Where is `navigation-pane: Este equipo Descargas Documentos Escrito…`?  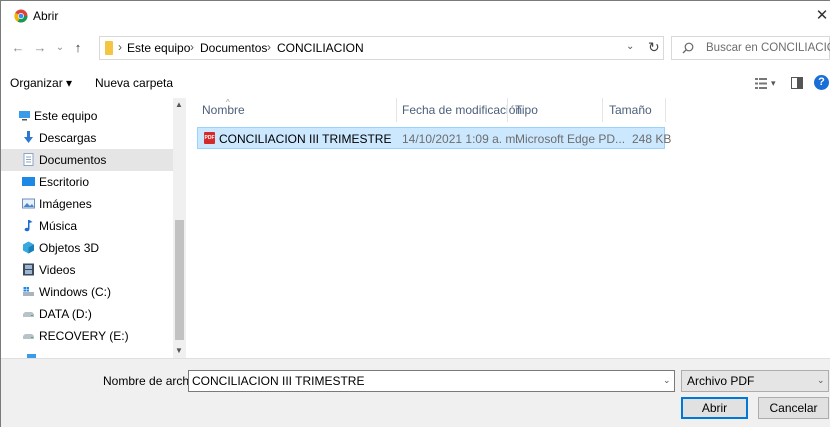
navigation-pane: Este equipo Descargas Documentos Escrito… is located at coordinates (93, 228).